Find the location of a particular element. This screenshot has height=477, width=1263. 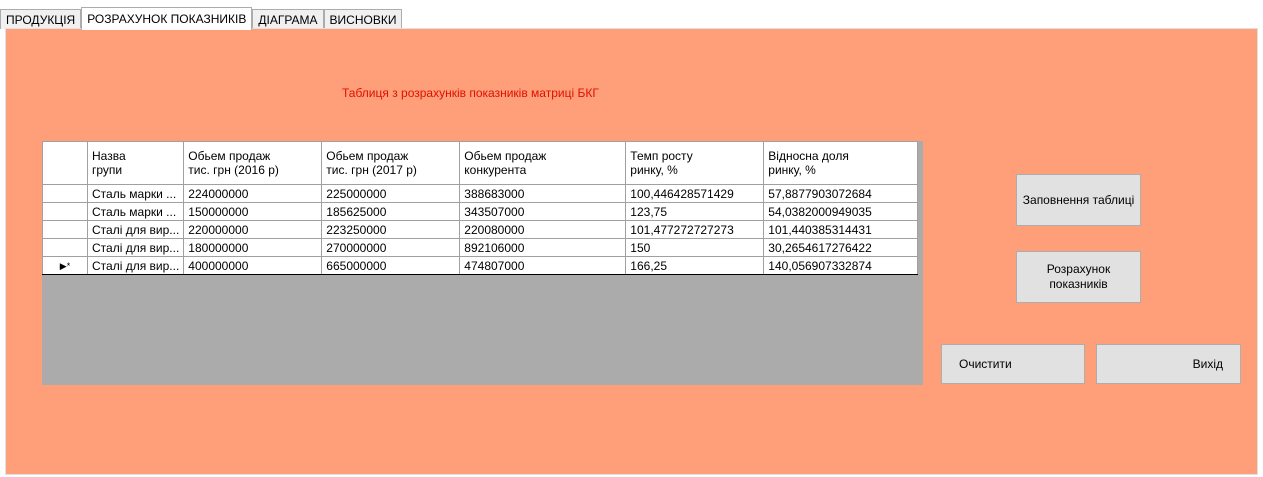

column-header: Обьем продаж конкурента is located at coordinates (543, 163).